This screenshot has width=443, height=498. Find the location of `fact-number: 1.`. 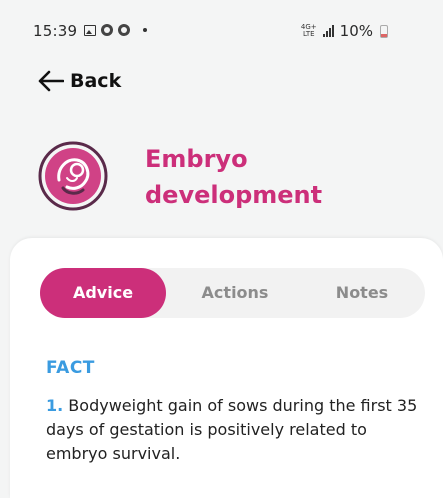

fact-number: 1. is located at coordinates (55, 405).